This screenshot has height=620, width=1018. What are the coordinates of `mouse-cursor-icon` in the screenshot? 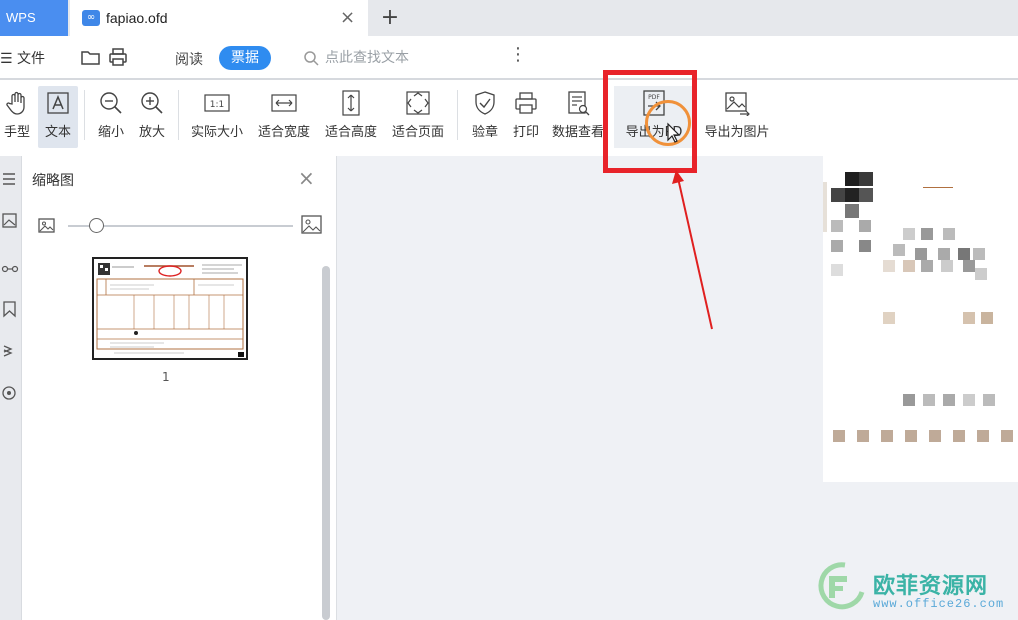 It's located at (674, 132).